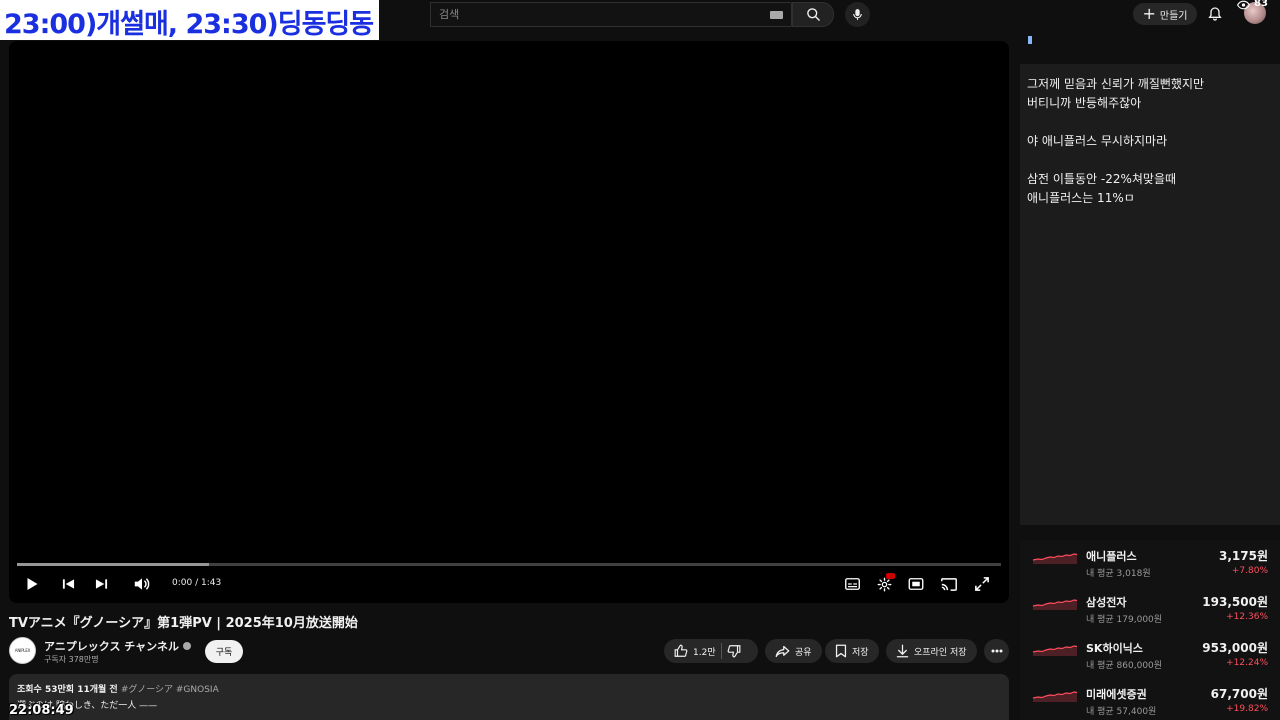 The width and height of the screenshot is (1280, 720). What do you see at coordinates (793, 651) in the screenshot?
I see `share-button: 공유` at bounding box center [793, 651].